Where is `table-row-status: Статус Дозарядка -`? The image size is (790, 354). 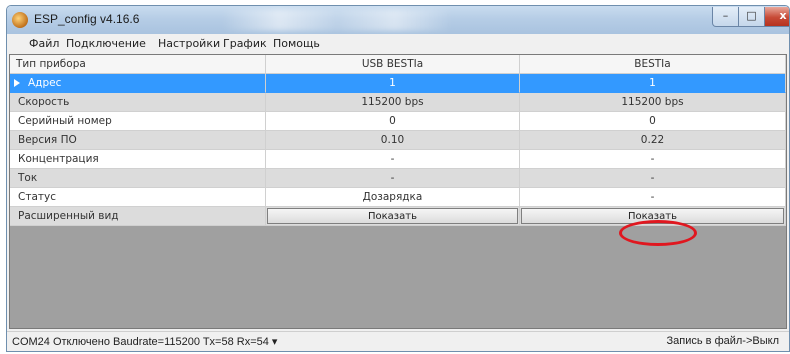 table-row-status: Статус Дозарядка - is located at coordinates (398, 197).